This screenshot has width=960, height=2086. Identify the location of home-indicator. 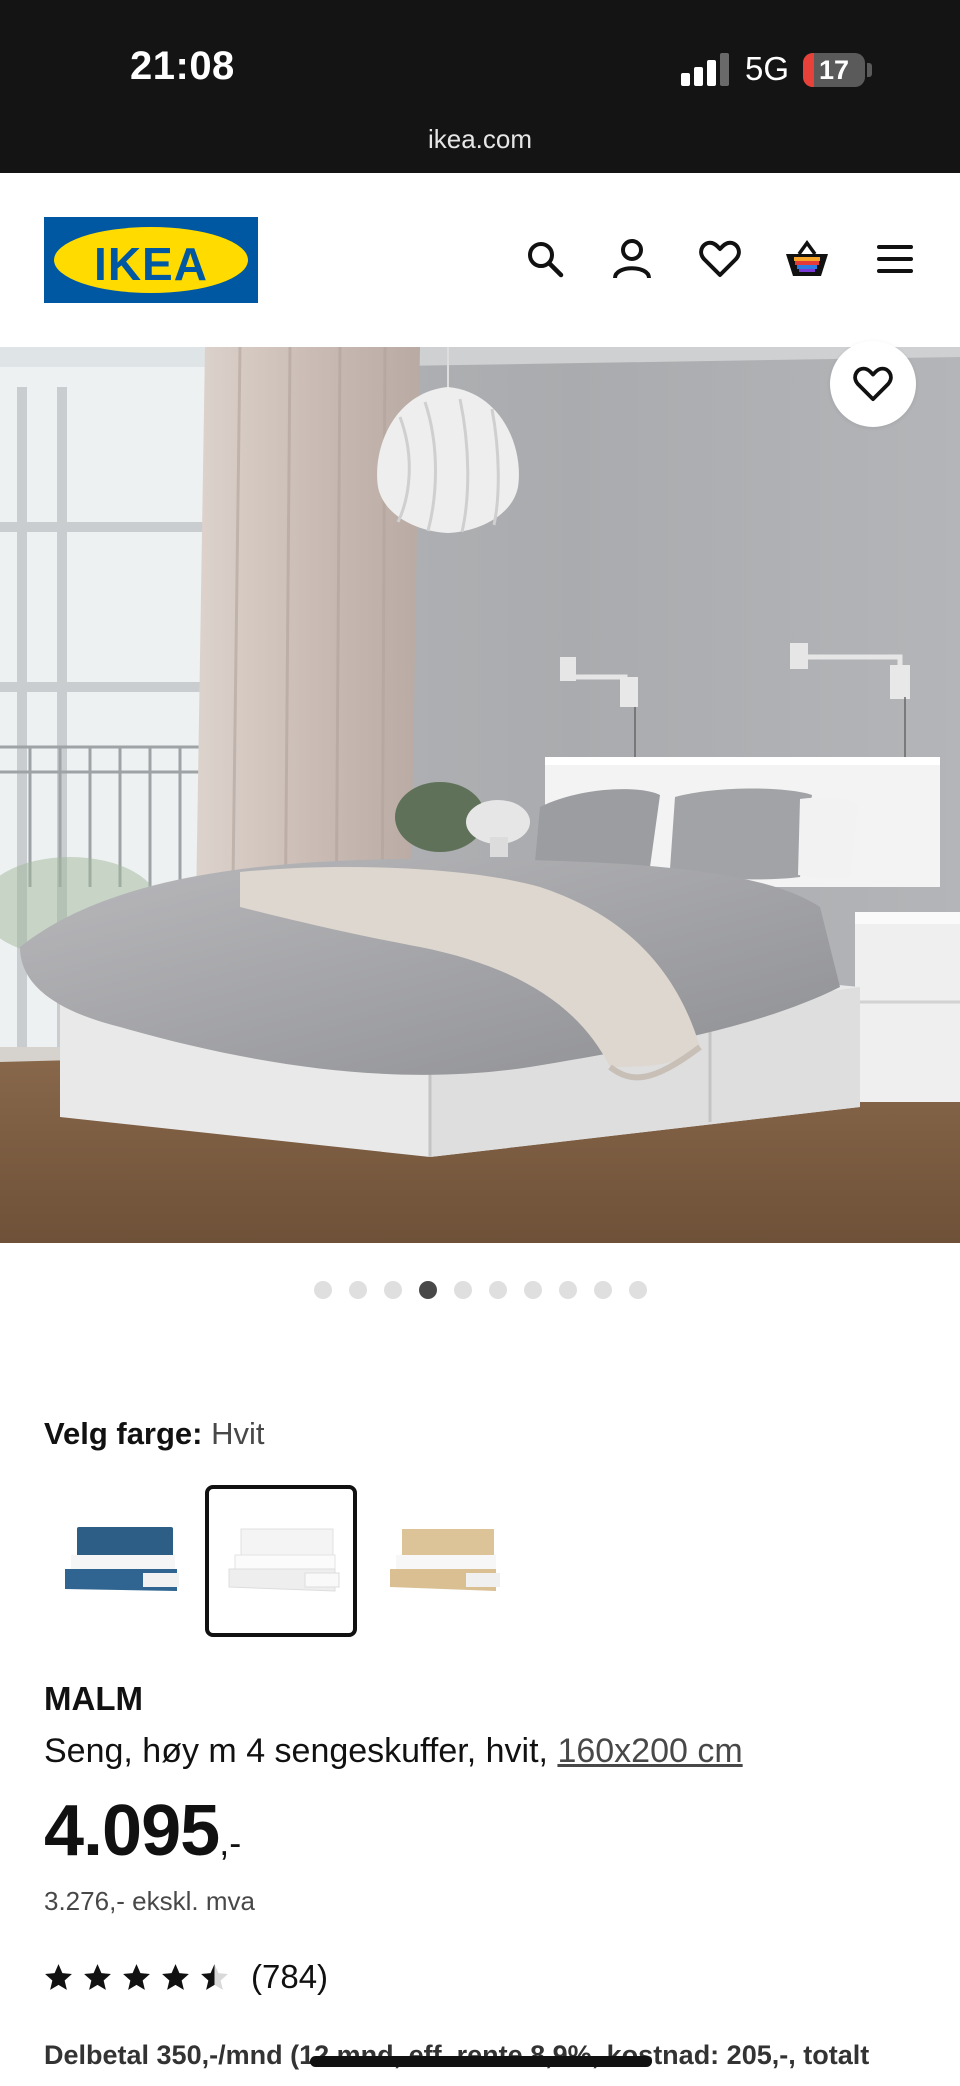
(481, 2061).